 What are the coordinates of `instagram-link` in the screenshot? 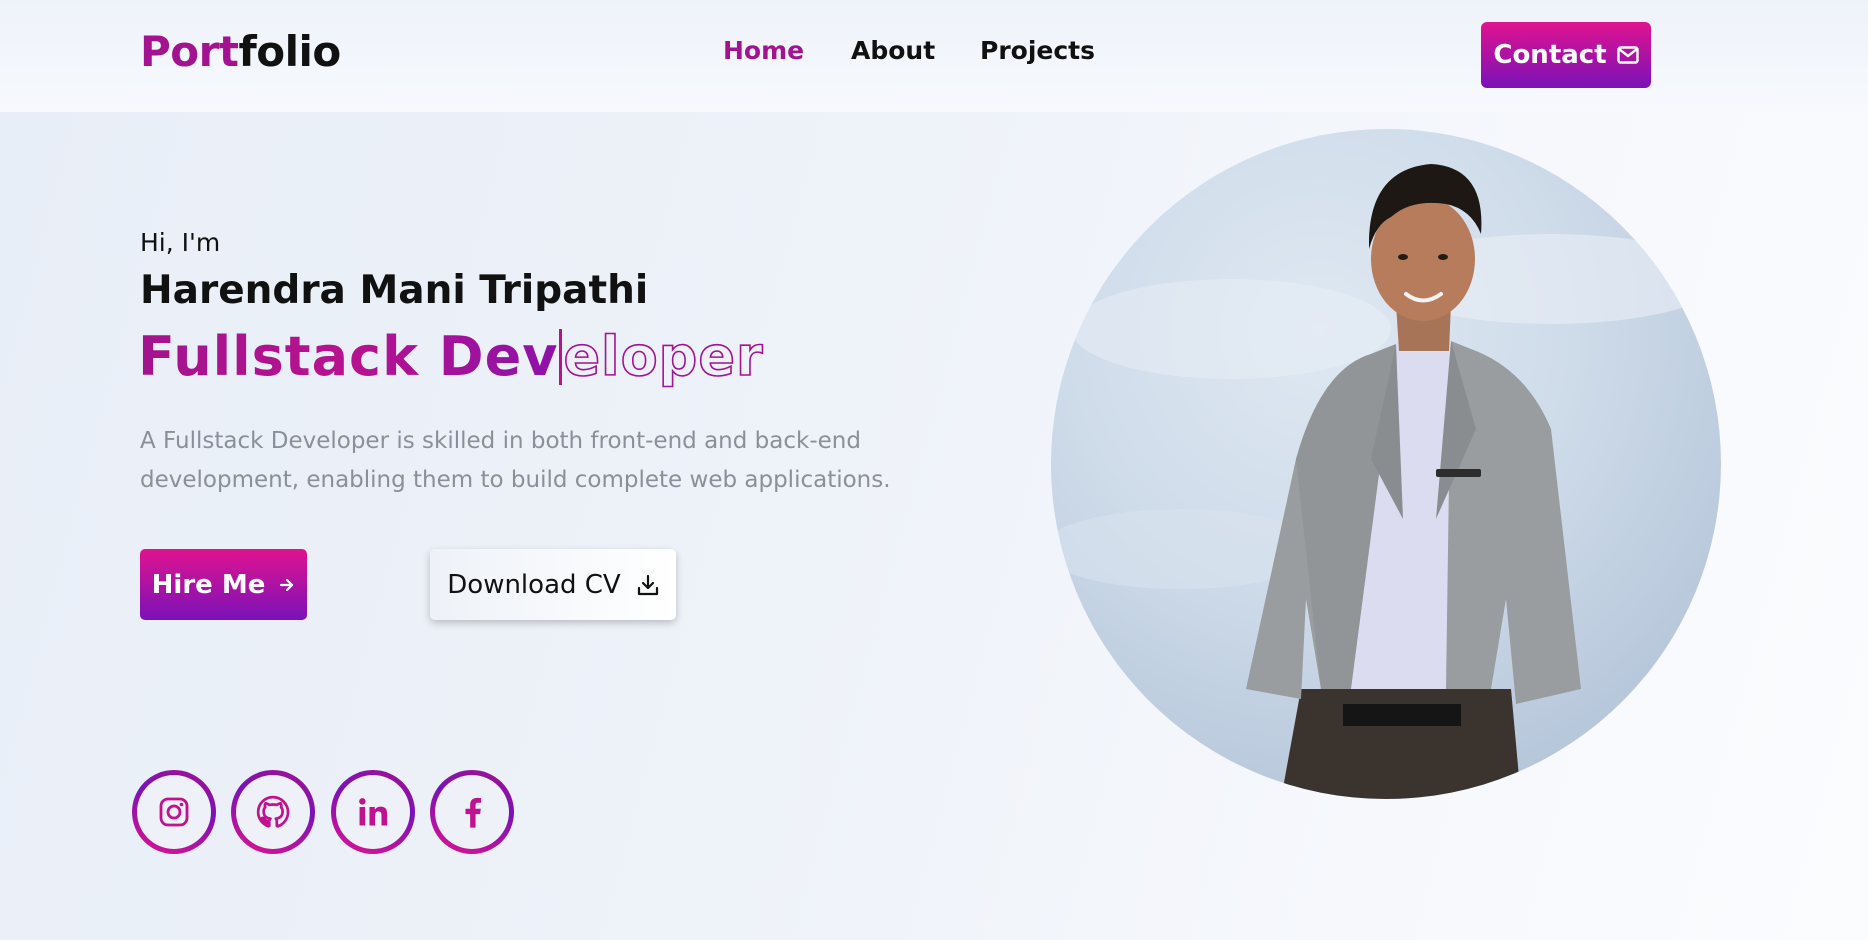 It's located at (174, 812).